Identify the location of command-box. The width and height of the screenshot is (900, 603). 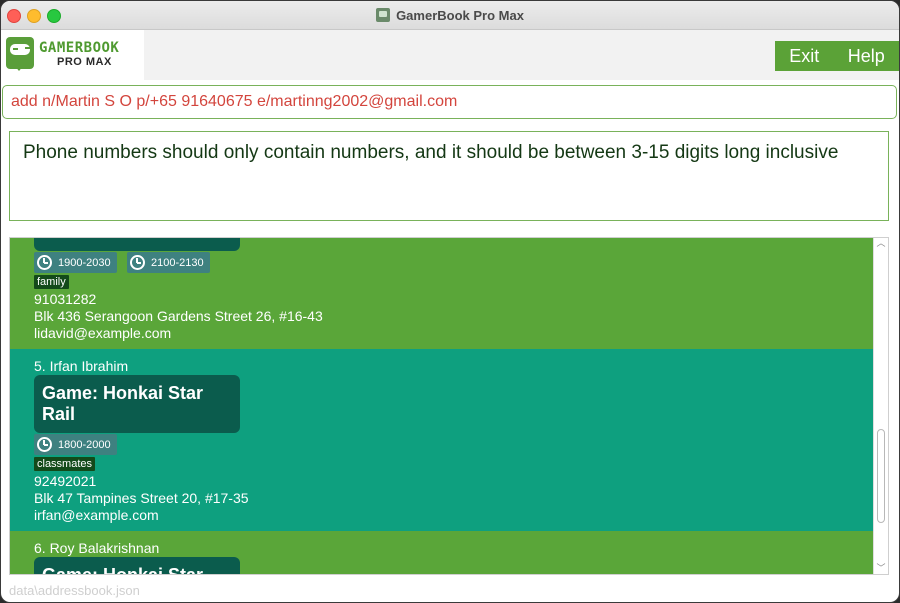
(449, 102).